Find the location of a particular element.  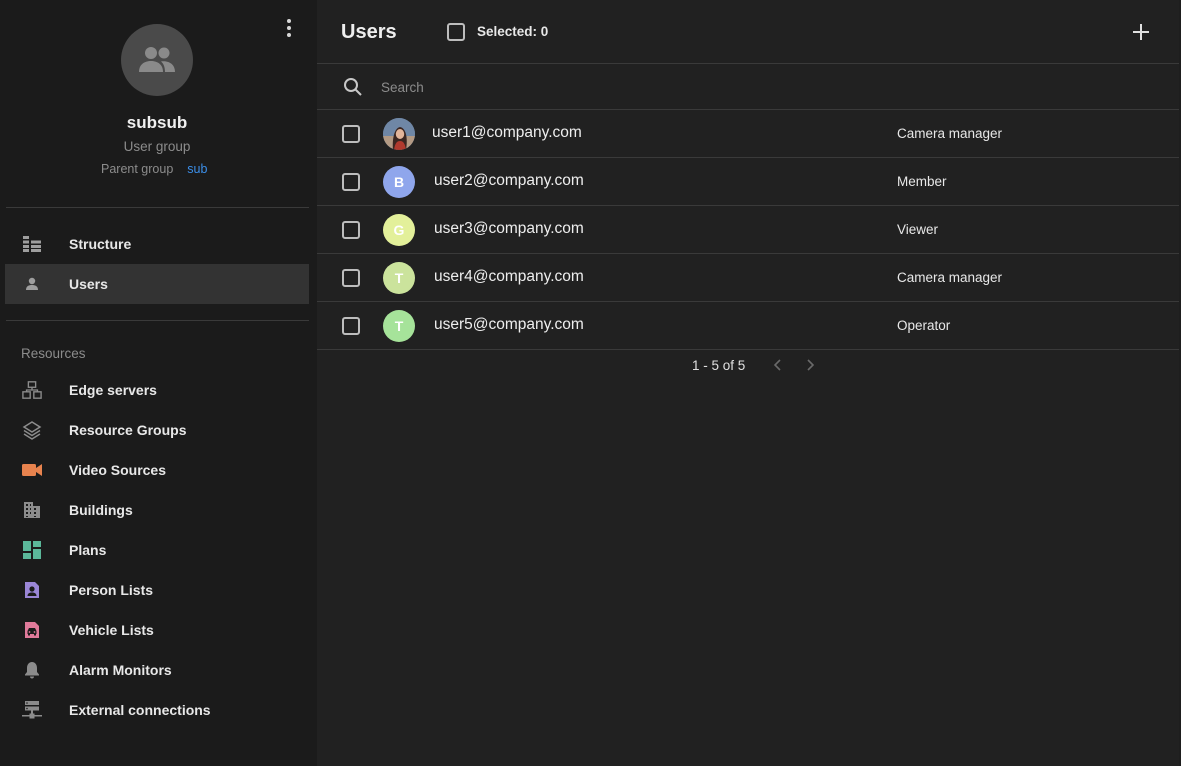

pagination-range: 1 - 5 of 5 is located at coordinates (719, 365).